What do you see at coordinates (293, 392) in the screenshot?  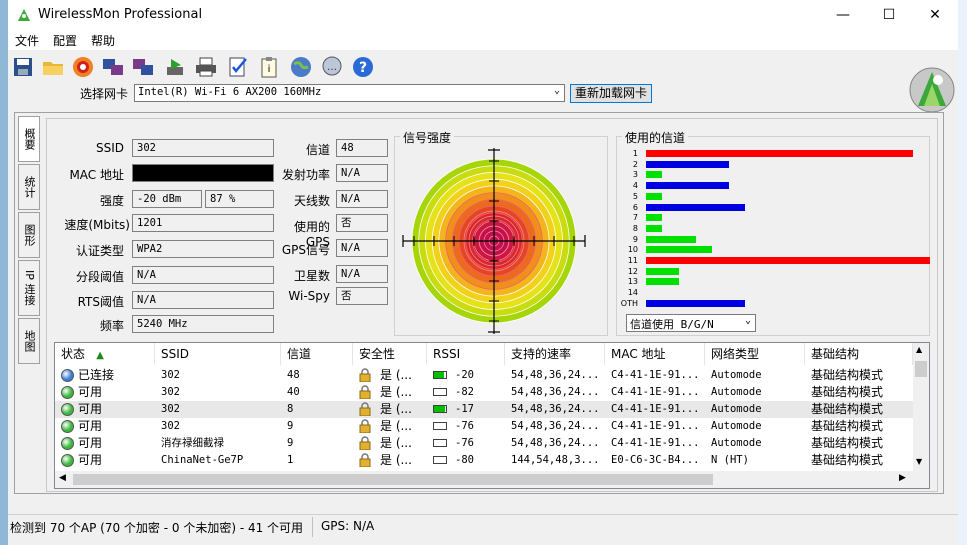 I see `cell-channel: 40` at bounding box center [293, 392].